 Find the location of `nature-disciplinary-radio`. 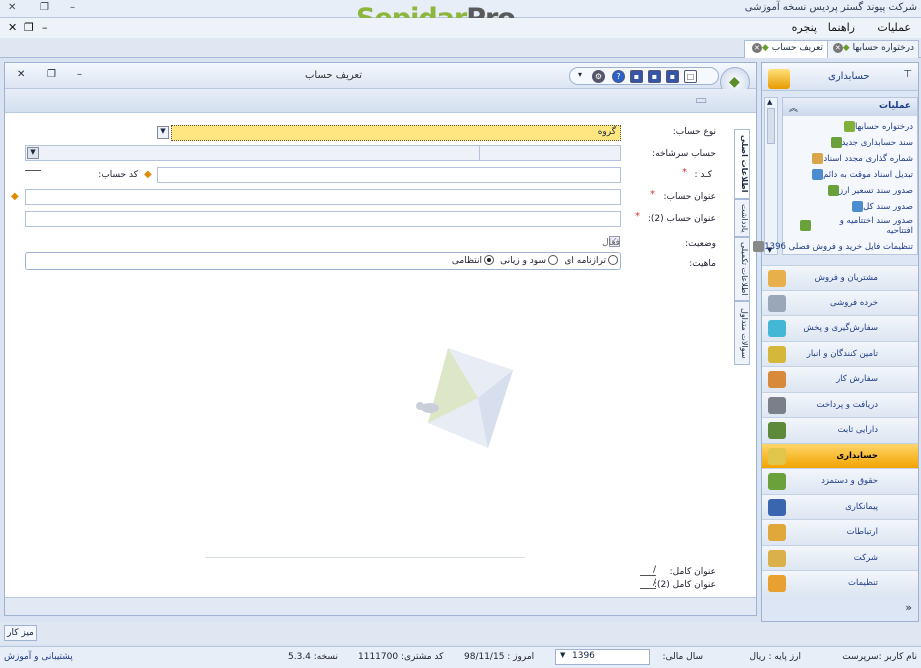

nature-disciplinary-radio is located at coordinates (489, 260).